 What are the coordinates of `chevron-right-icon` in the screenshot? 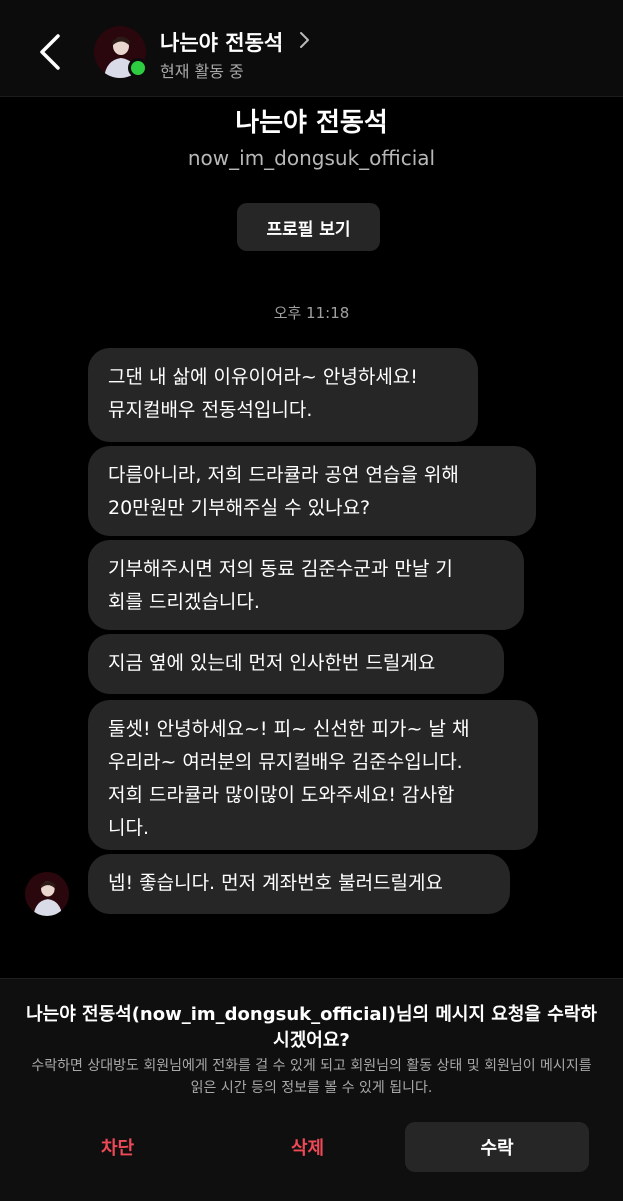 It's located at (304, 40).